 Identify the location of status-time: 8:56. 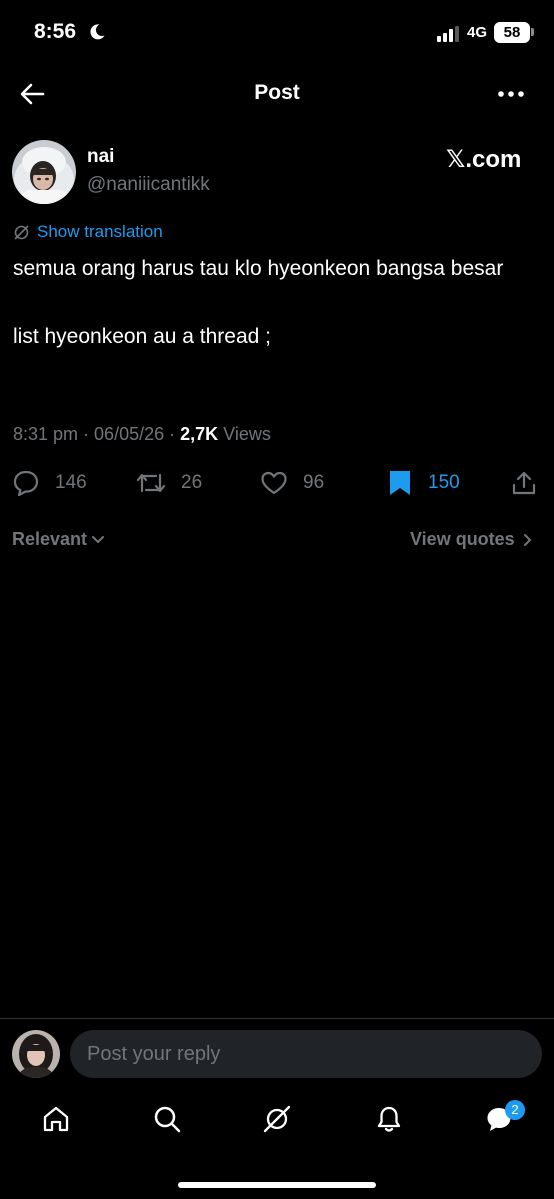
(55, 31).